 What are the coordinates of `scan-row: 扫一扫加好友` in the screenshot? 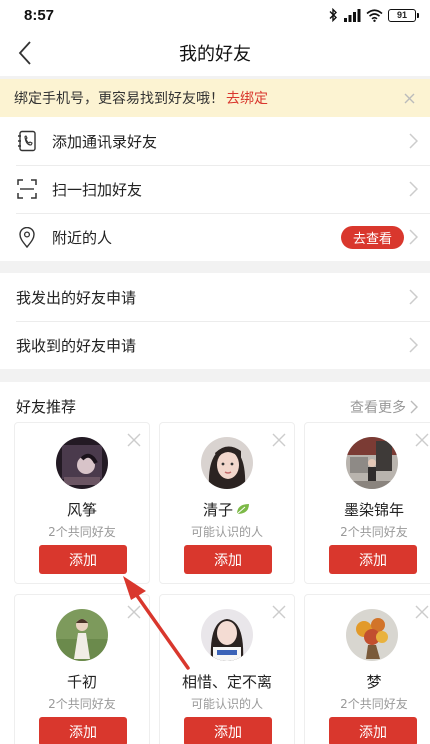 It's located at (215, 189).